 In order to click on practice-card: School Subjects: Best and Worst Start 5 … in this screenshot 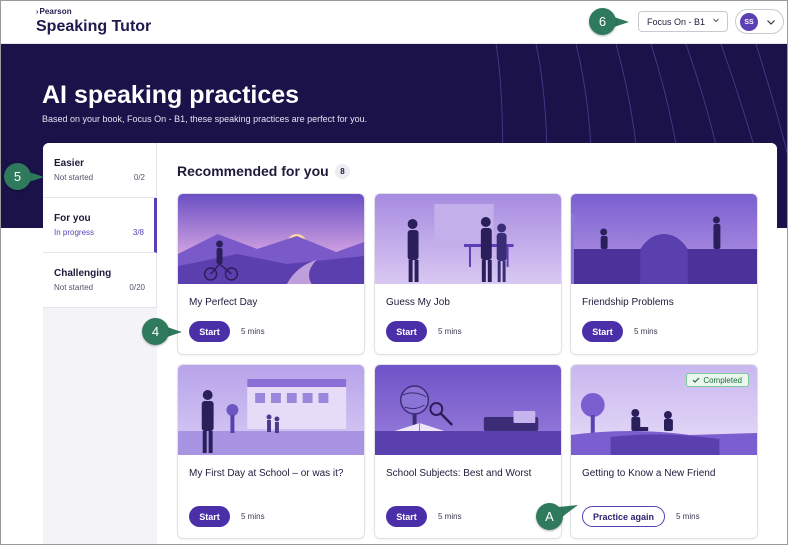, I will do `click(468, 451)`.